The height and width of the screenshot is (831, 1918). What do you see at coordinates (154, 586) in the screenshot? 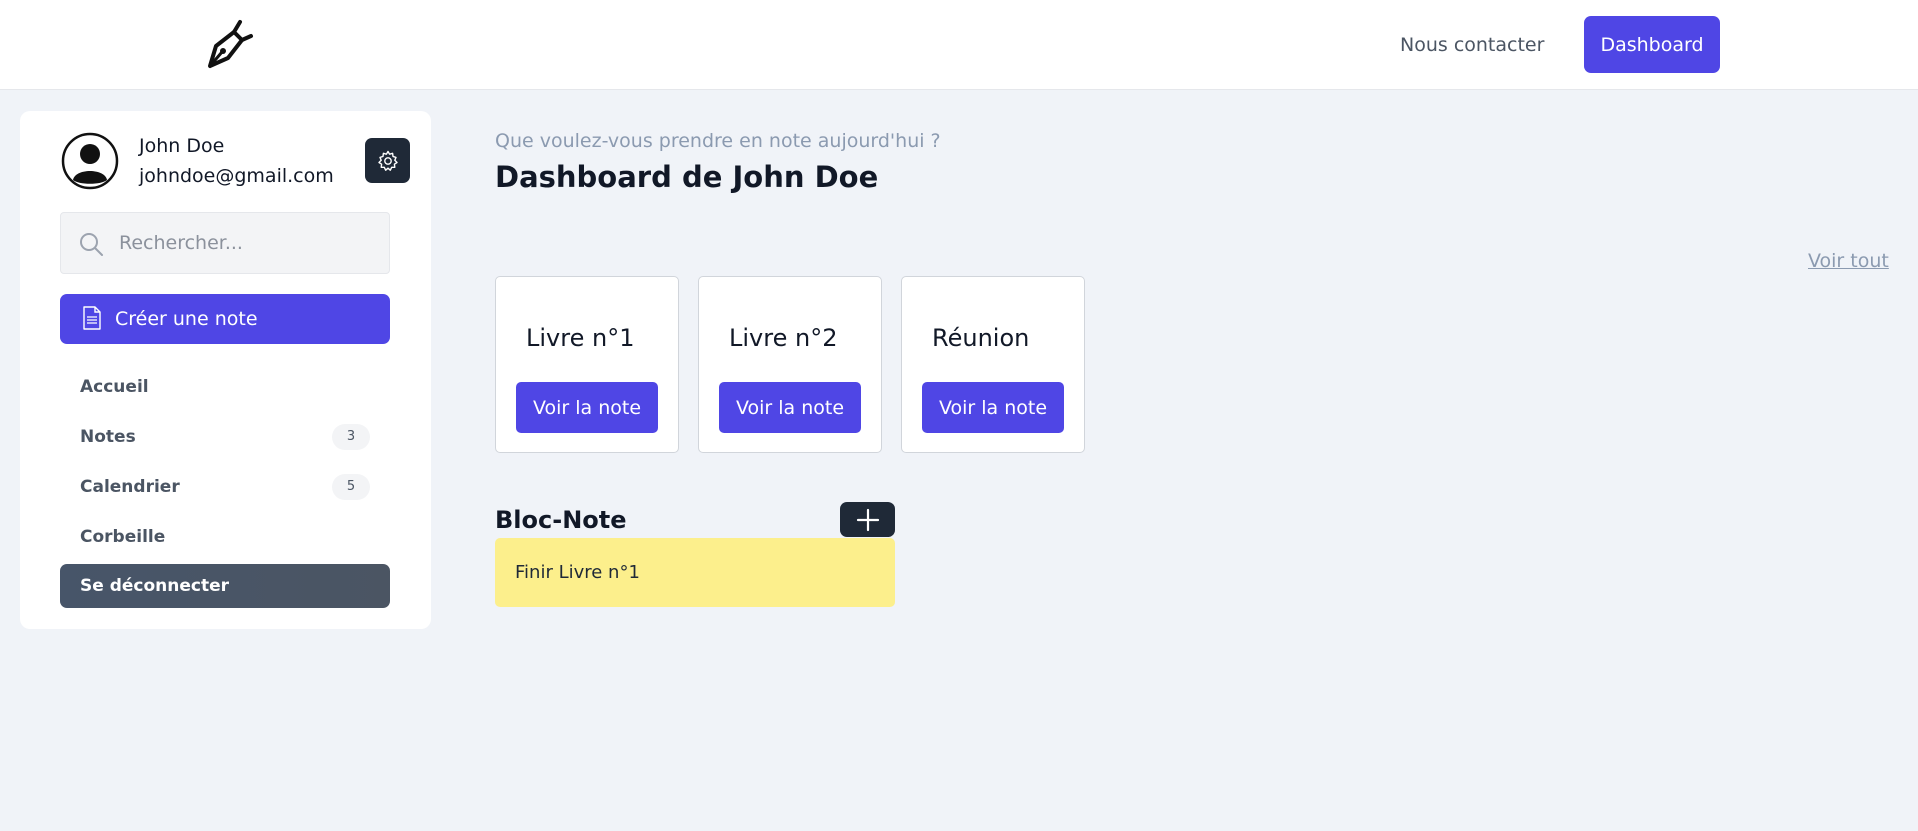
I see `logout-label: Se déconnecter` at bounding box center [154, 586].